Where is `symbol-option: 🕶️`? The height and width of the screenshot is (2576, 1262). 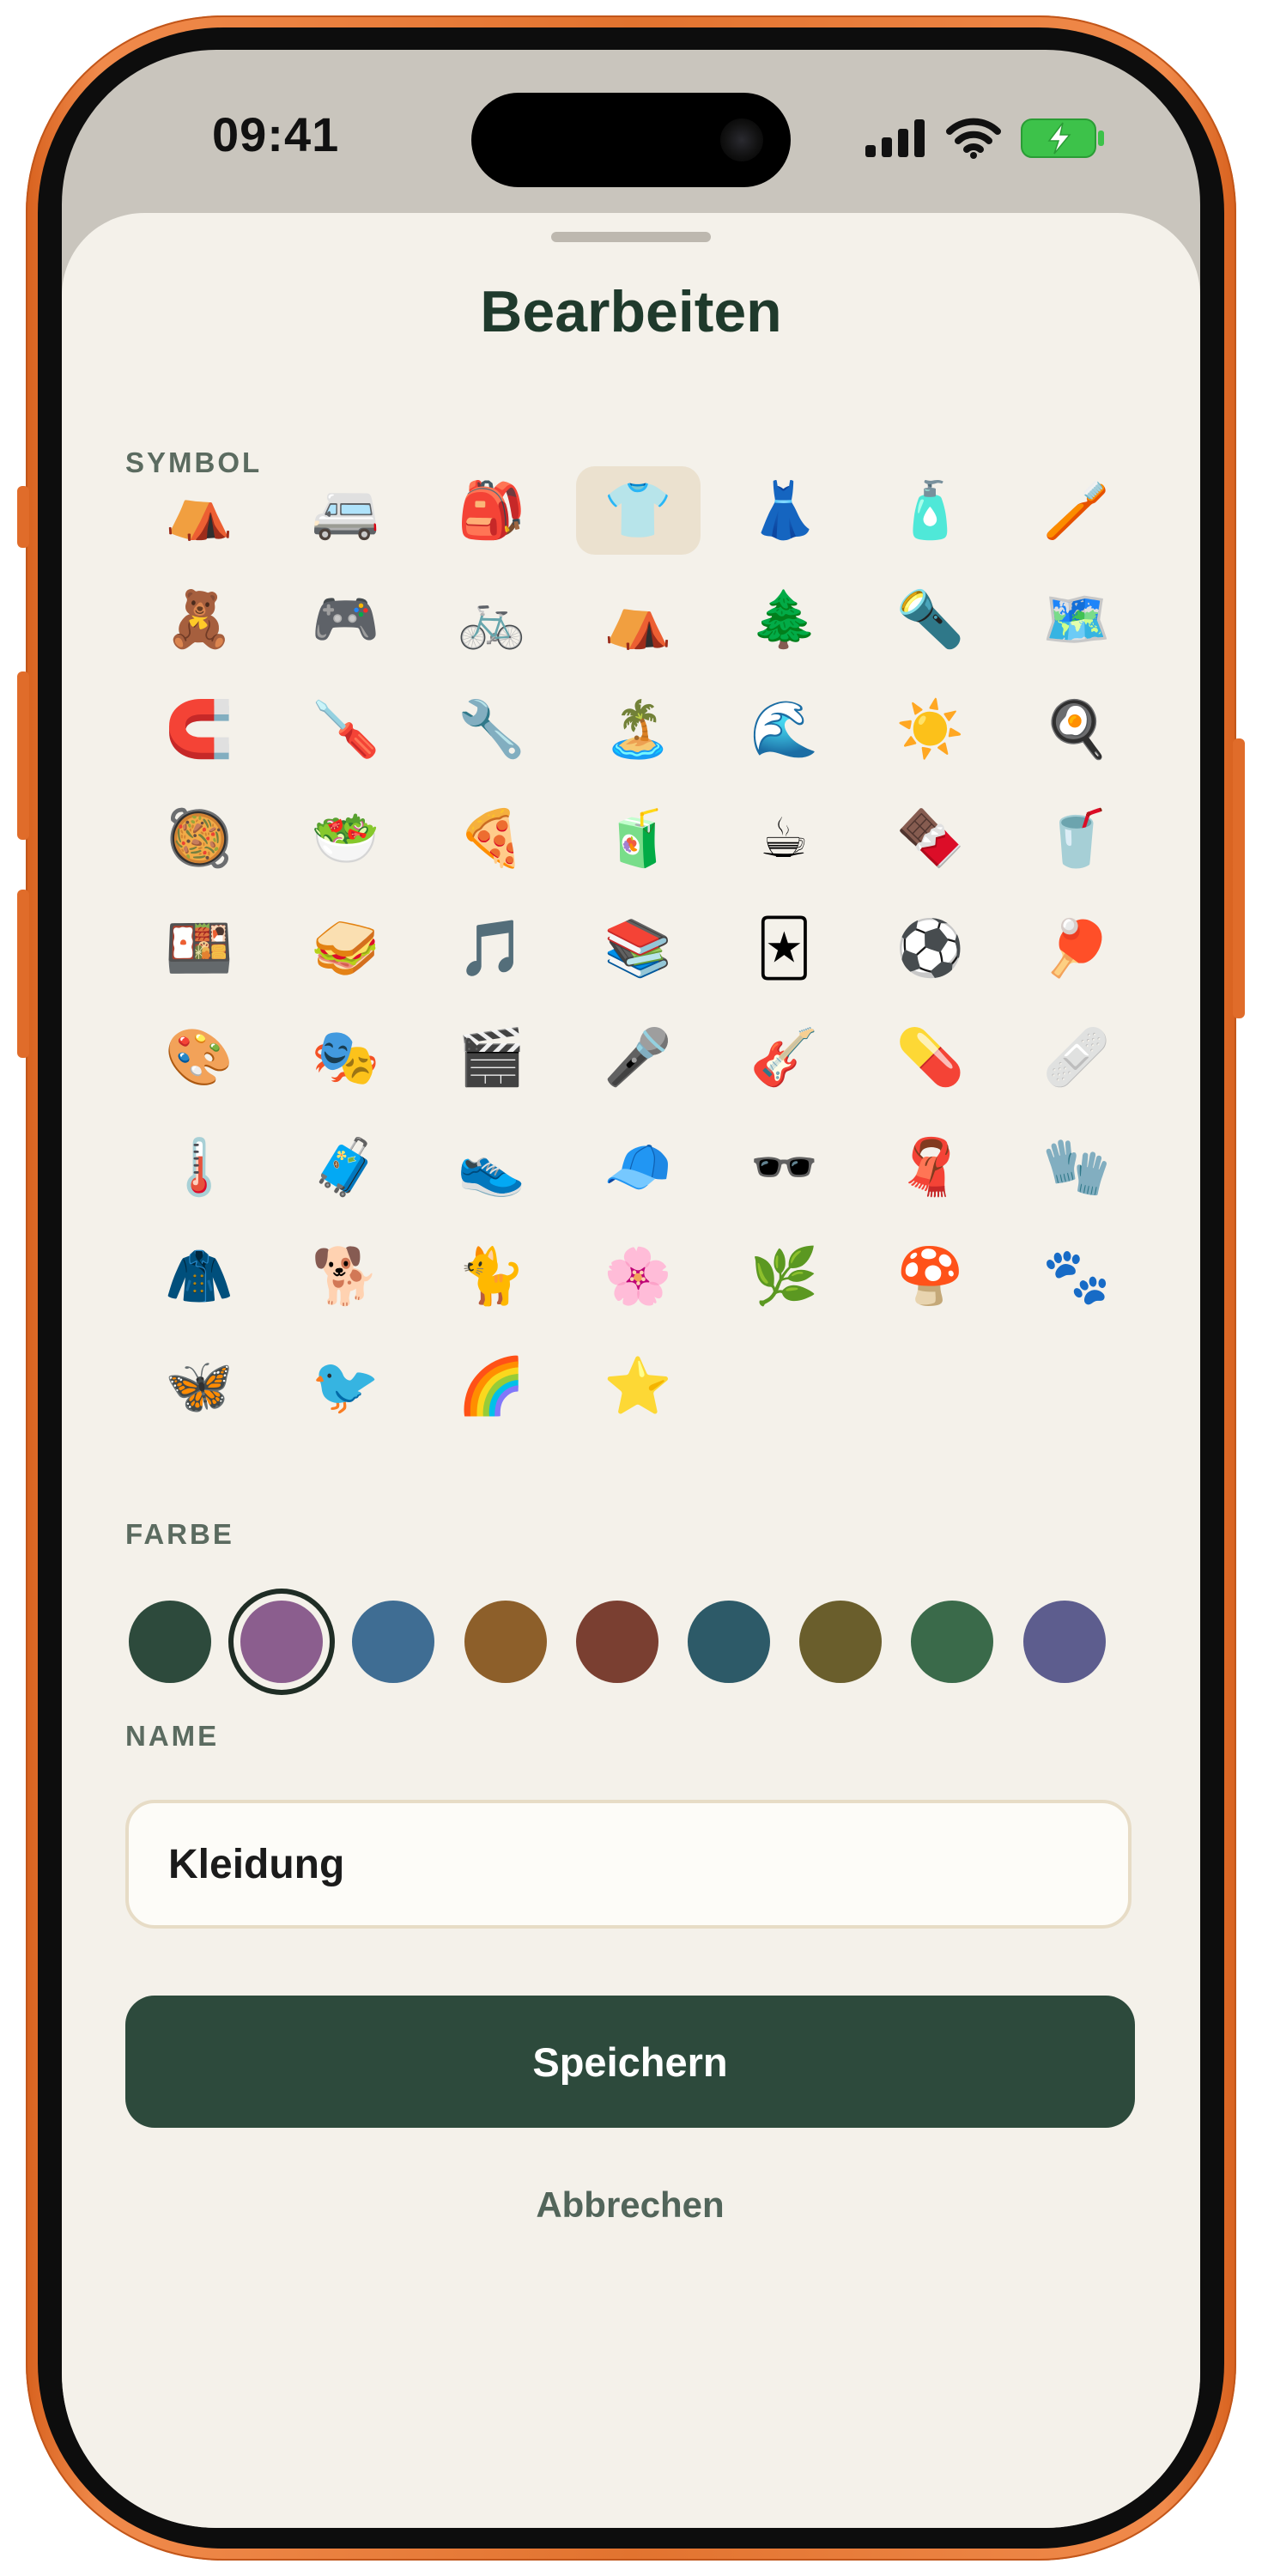
symbol-option: 🕶️ is located at coordinates (784, 1168).